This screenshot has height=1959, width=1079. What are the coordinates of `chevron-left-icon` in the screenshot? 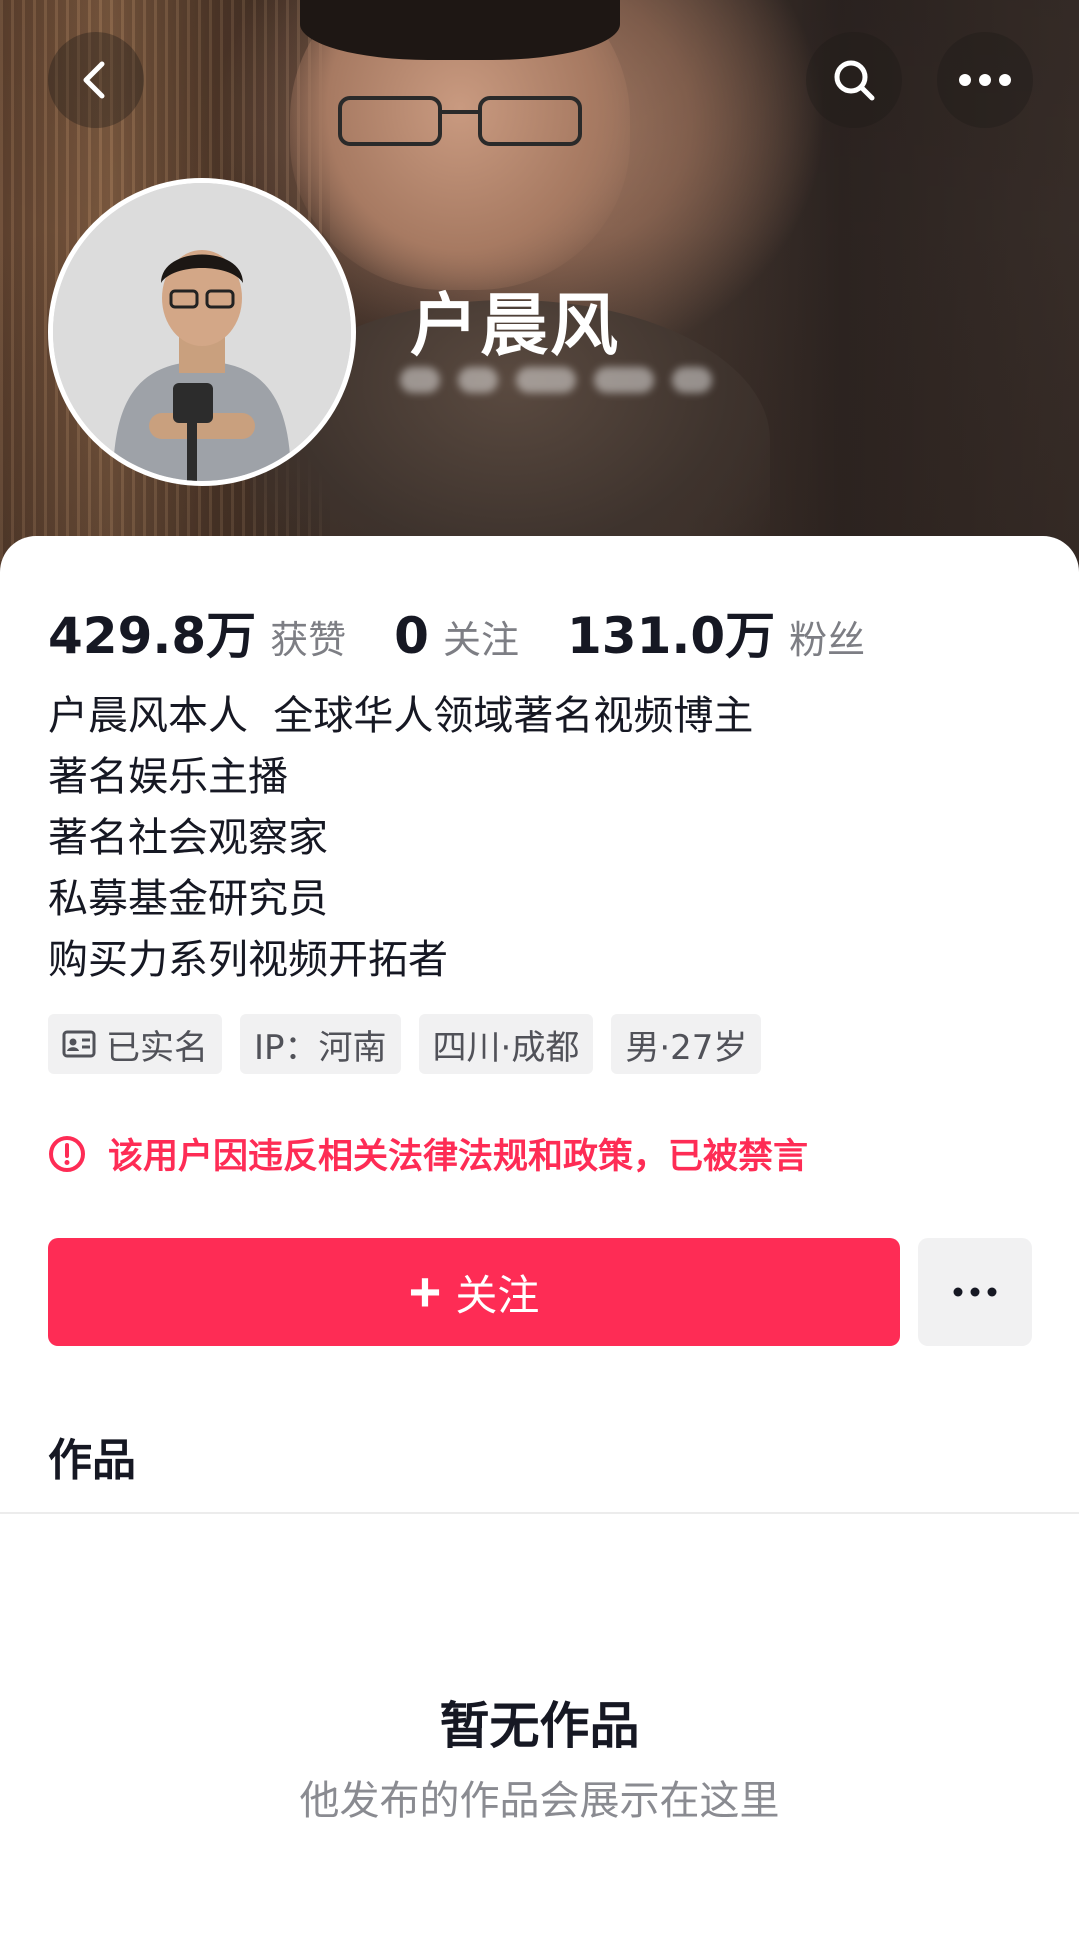 It's located at (94, 80).